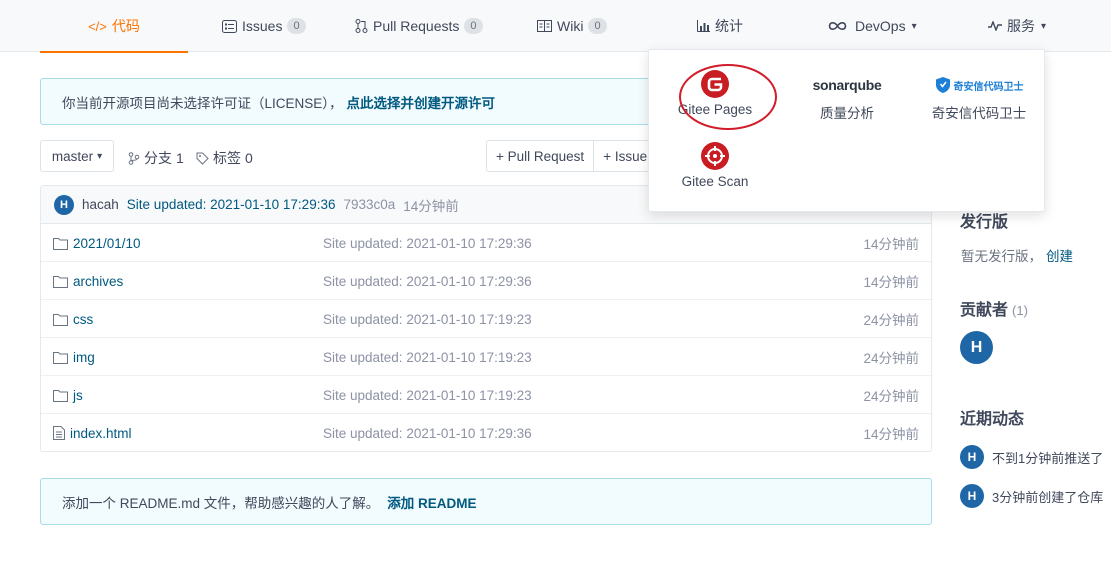  Describe the element at coordinates (83, 319) in the screenshot. I see `file-name: css` at that location.